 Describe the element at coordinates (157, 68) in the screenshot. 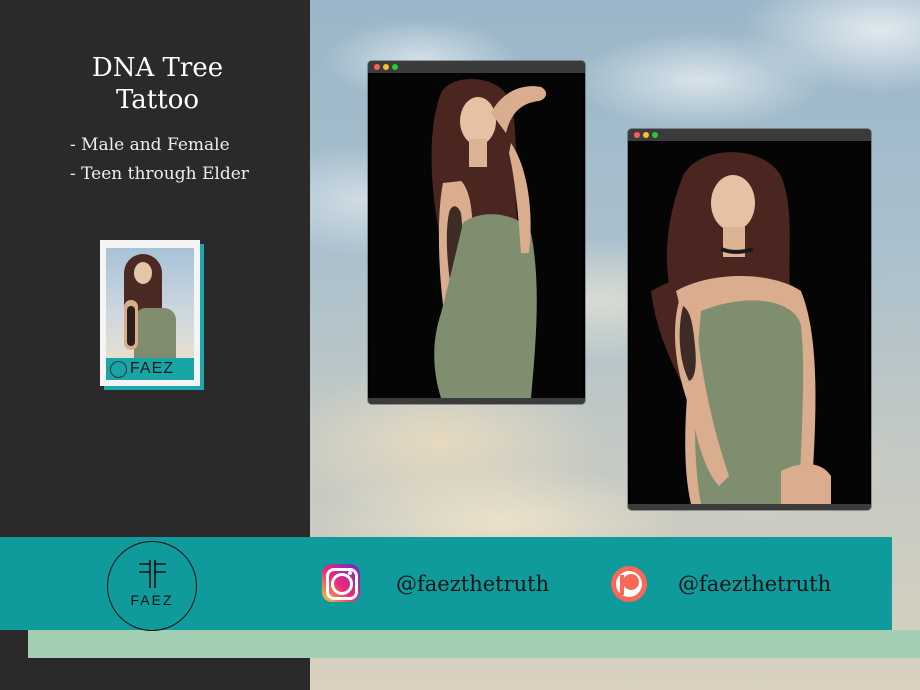

I see `title-line-1: DNA Tree` at that location.